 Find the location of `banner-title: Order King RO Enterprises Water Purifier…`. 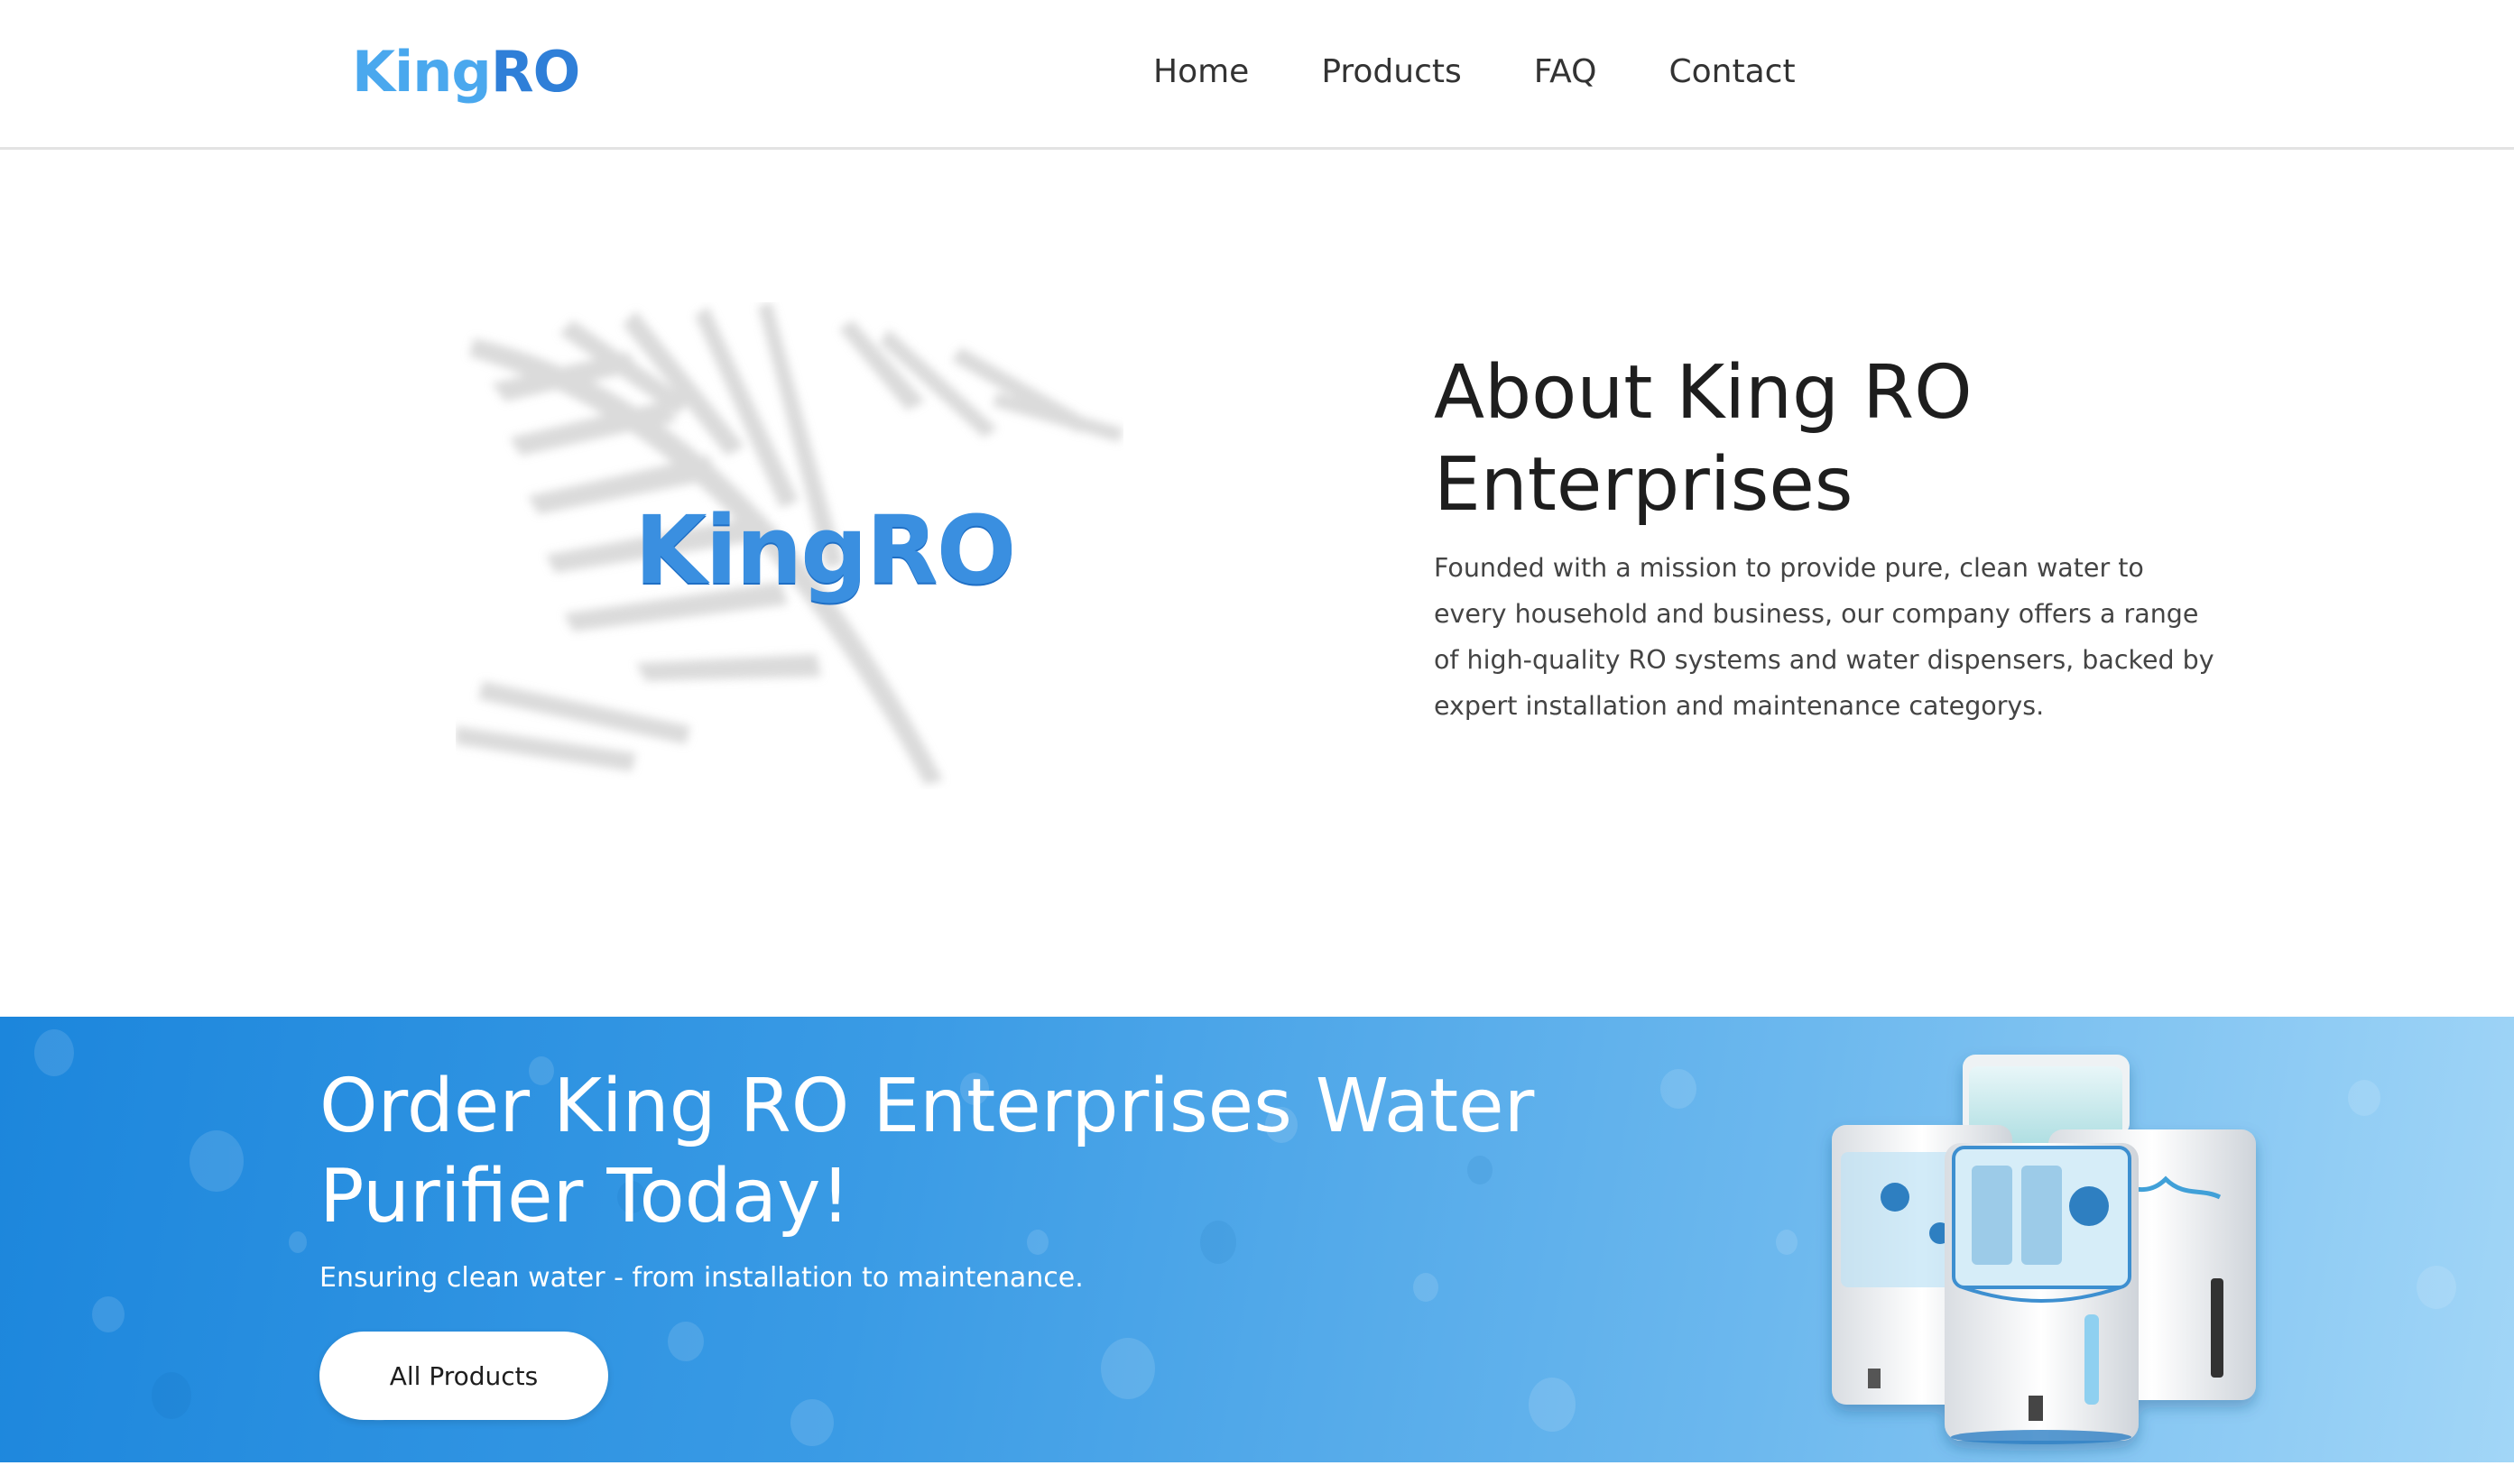

banner-title: Order King RO Enterprises Water Purifier… is located at coordinates (927, 1152).